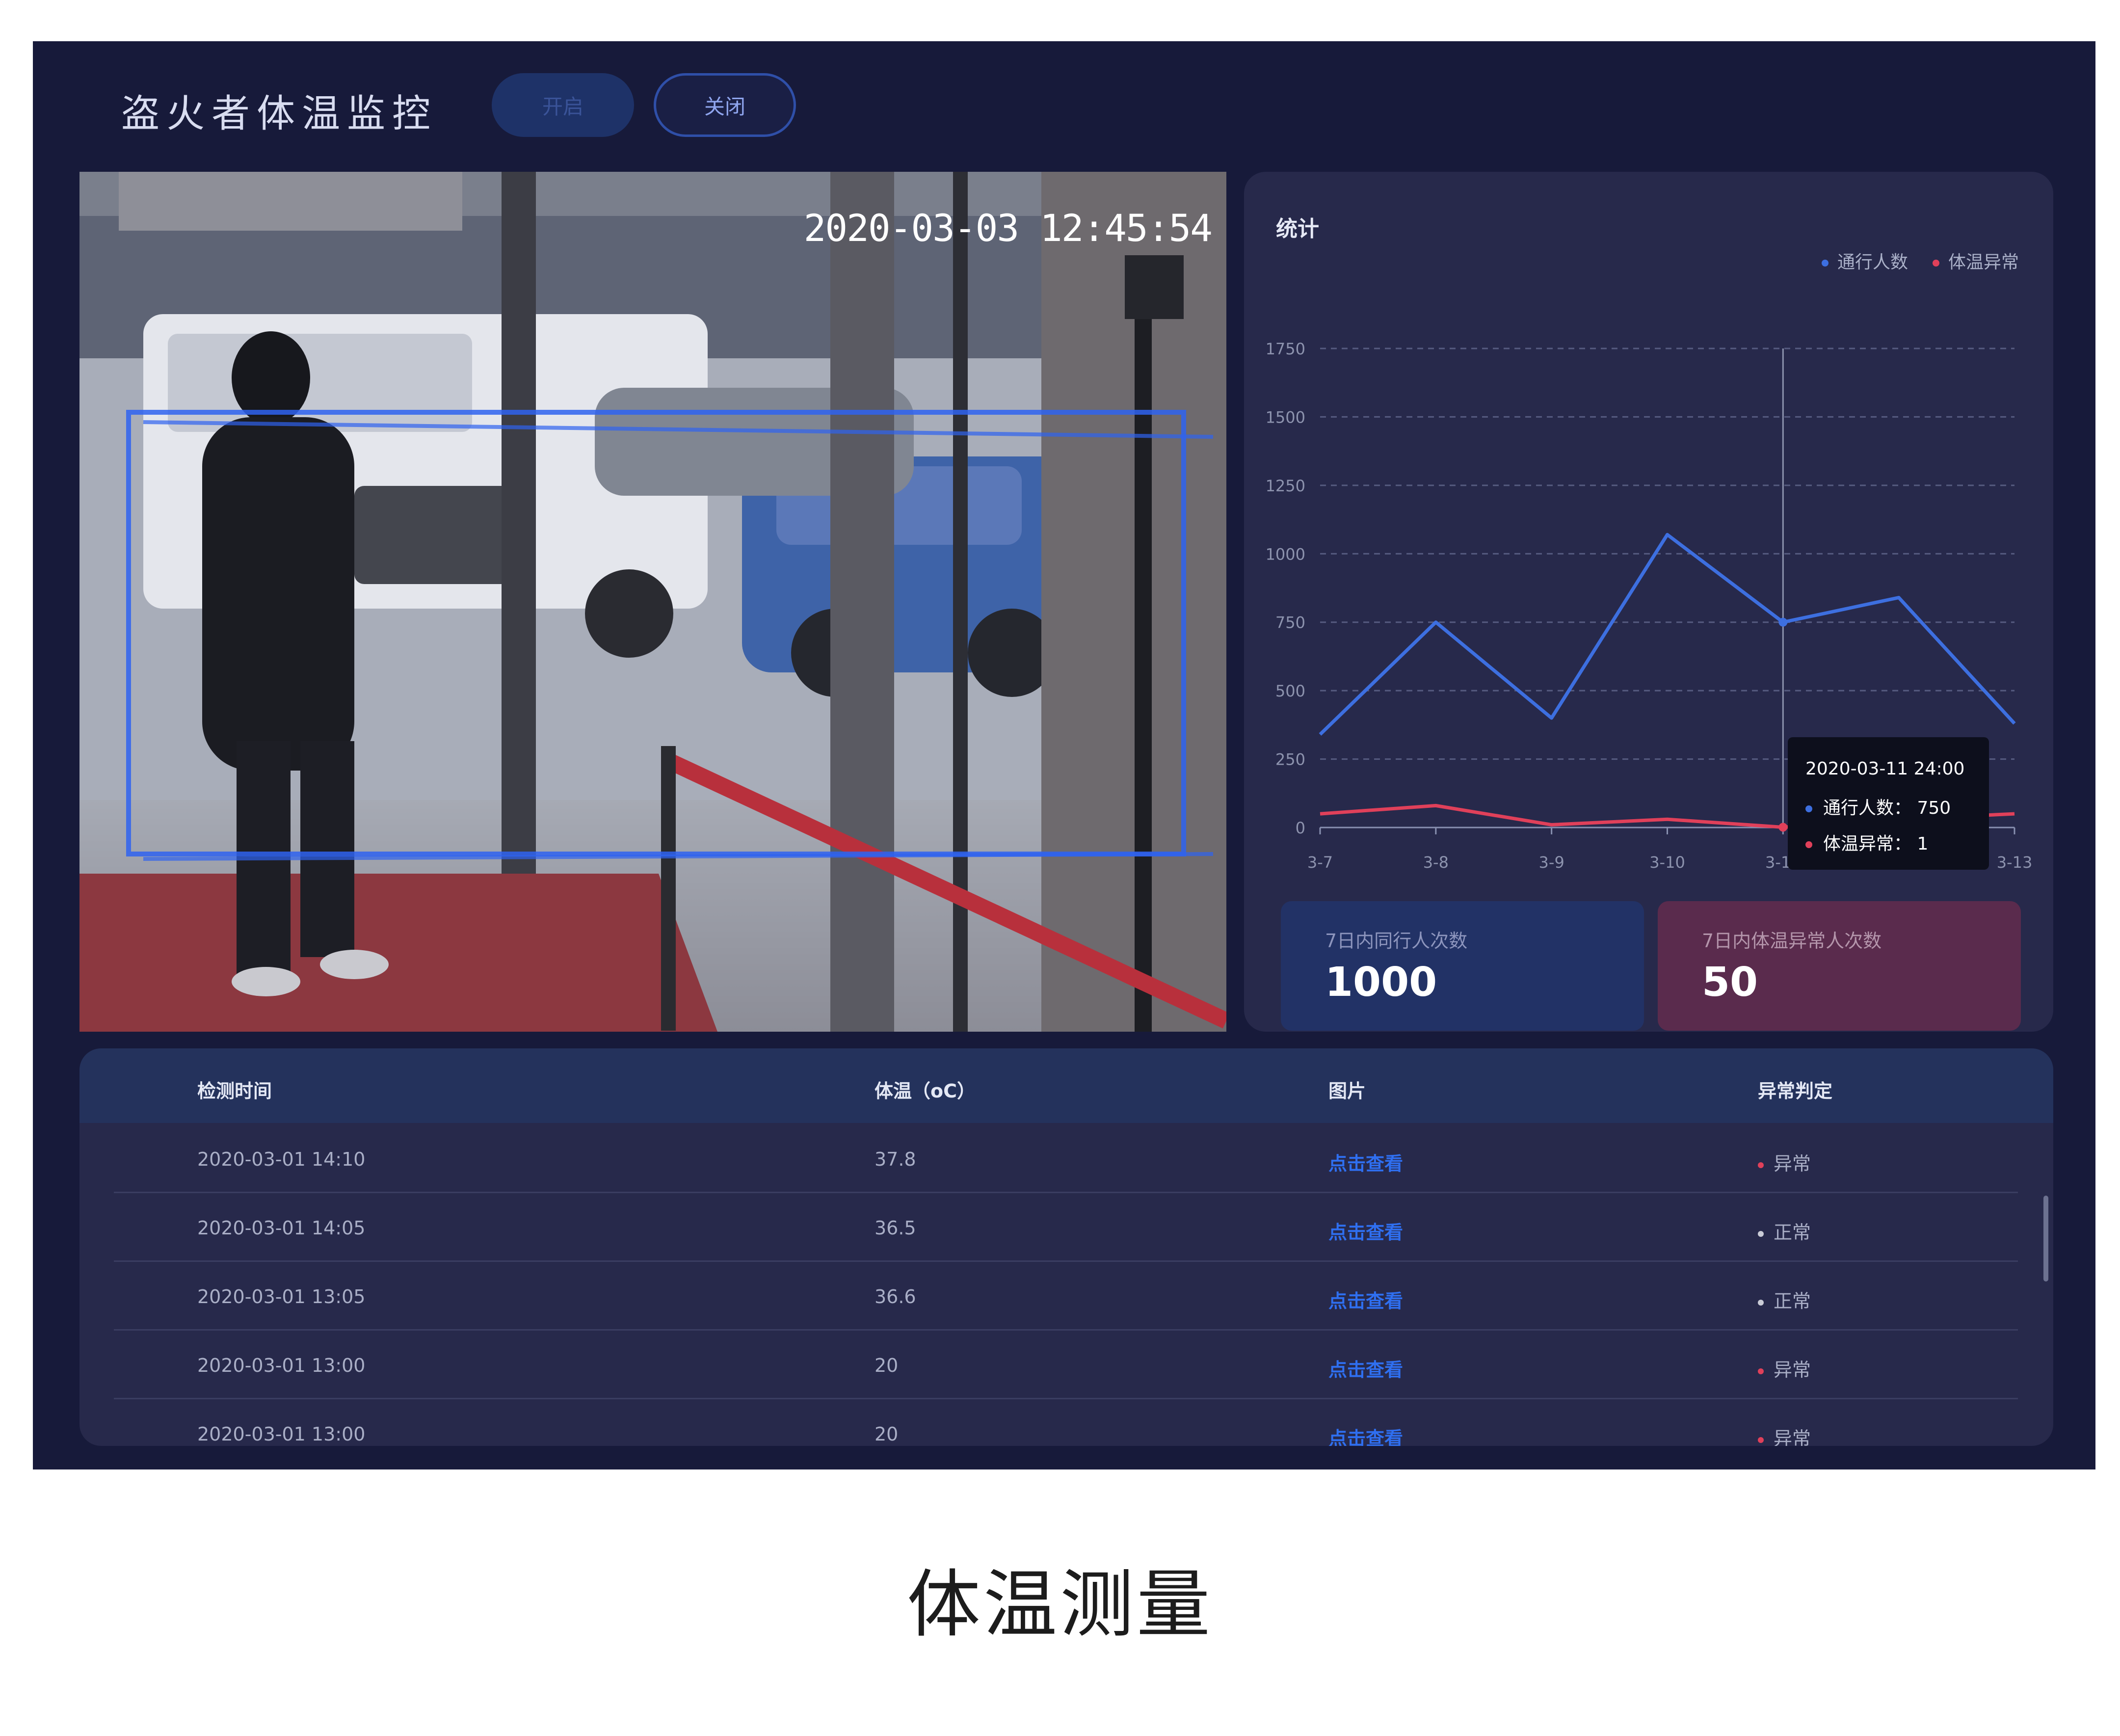 The width and height of the screenshot is (2120, 1736). What do you see at coordinates (1551, 862) in the screenshot?
I see `x-tick-label: 3-9` at bounding box center [1551, 862].